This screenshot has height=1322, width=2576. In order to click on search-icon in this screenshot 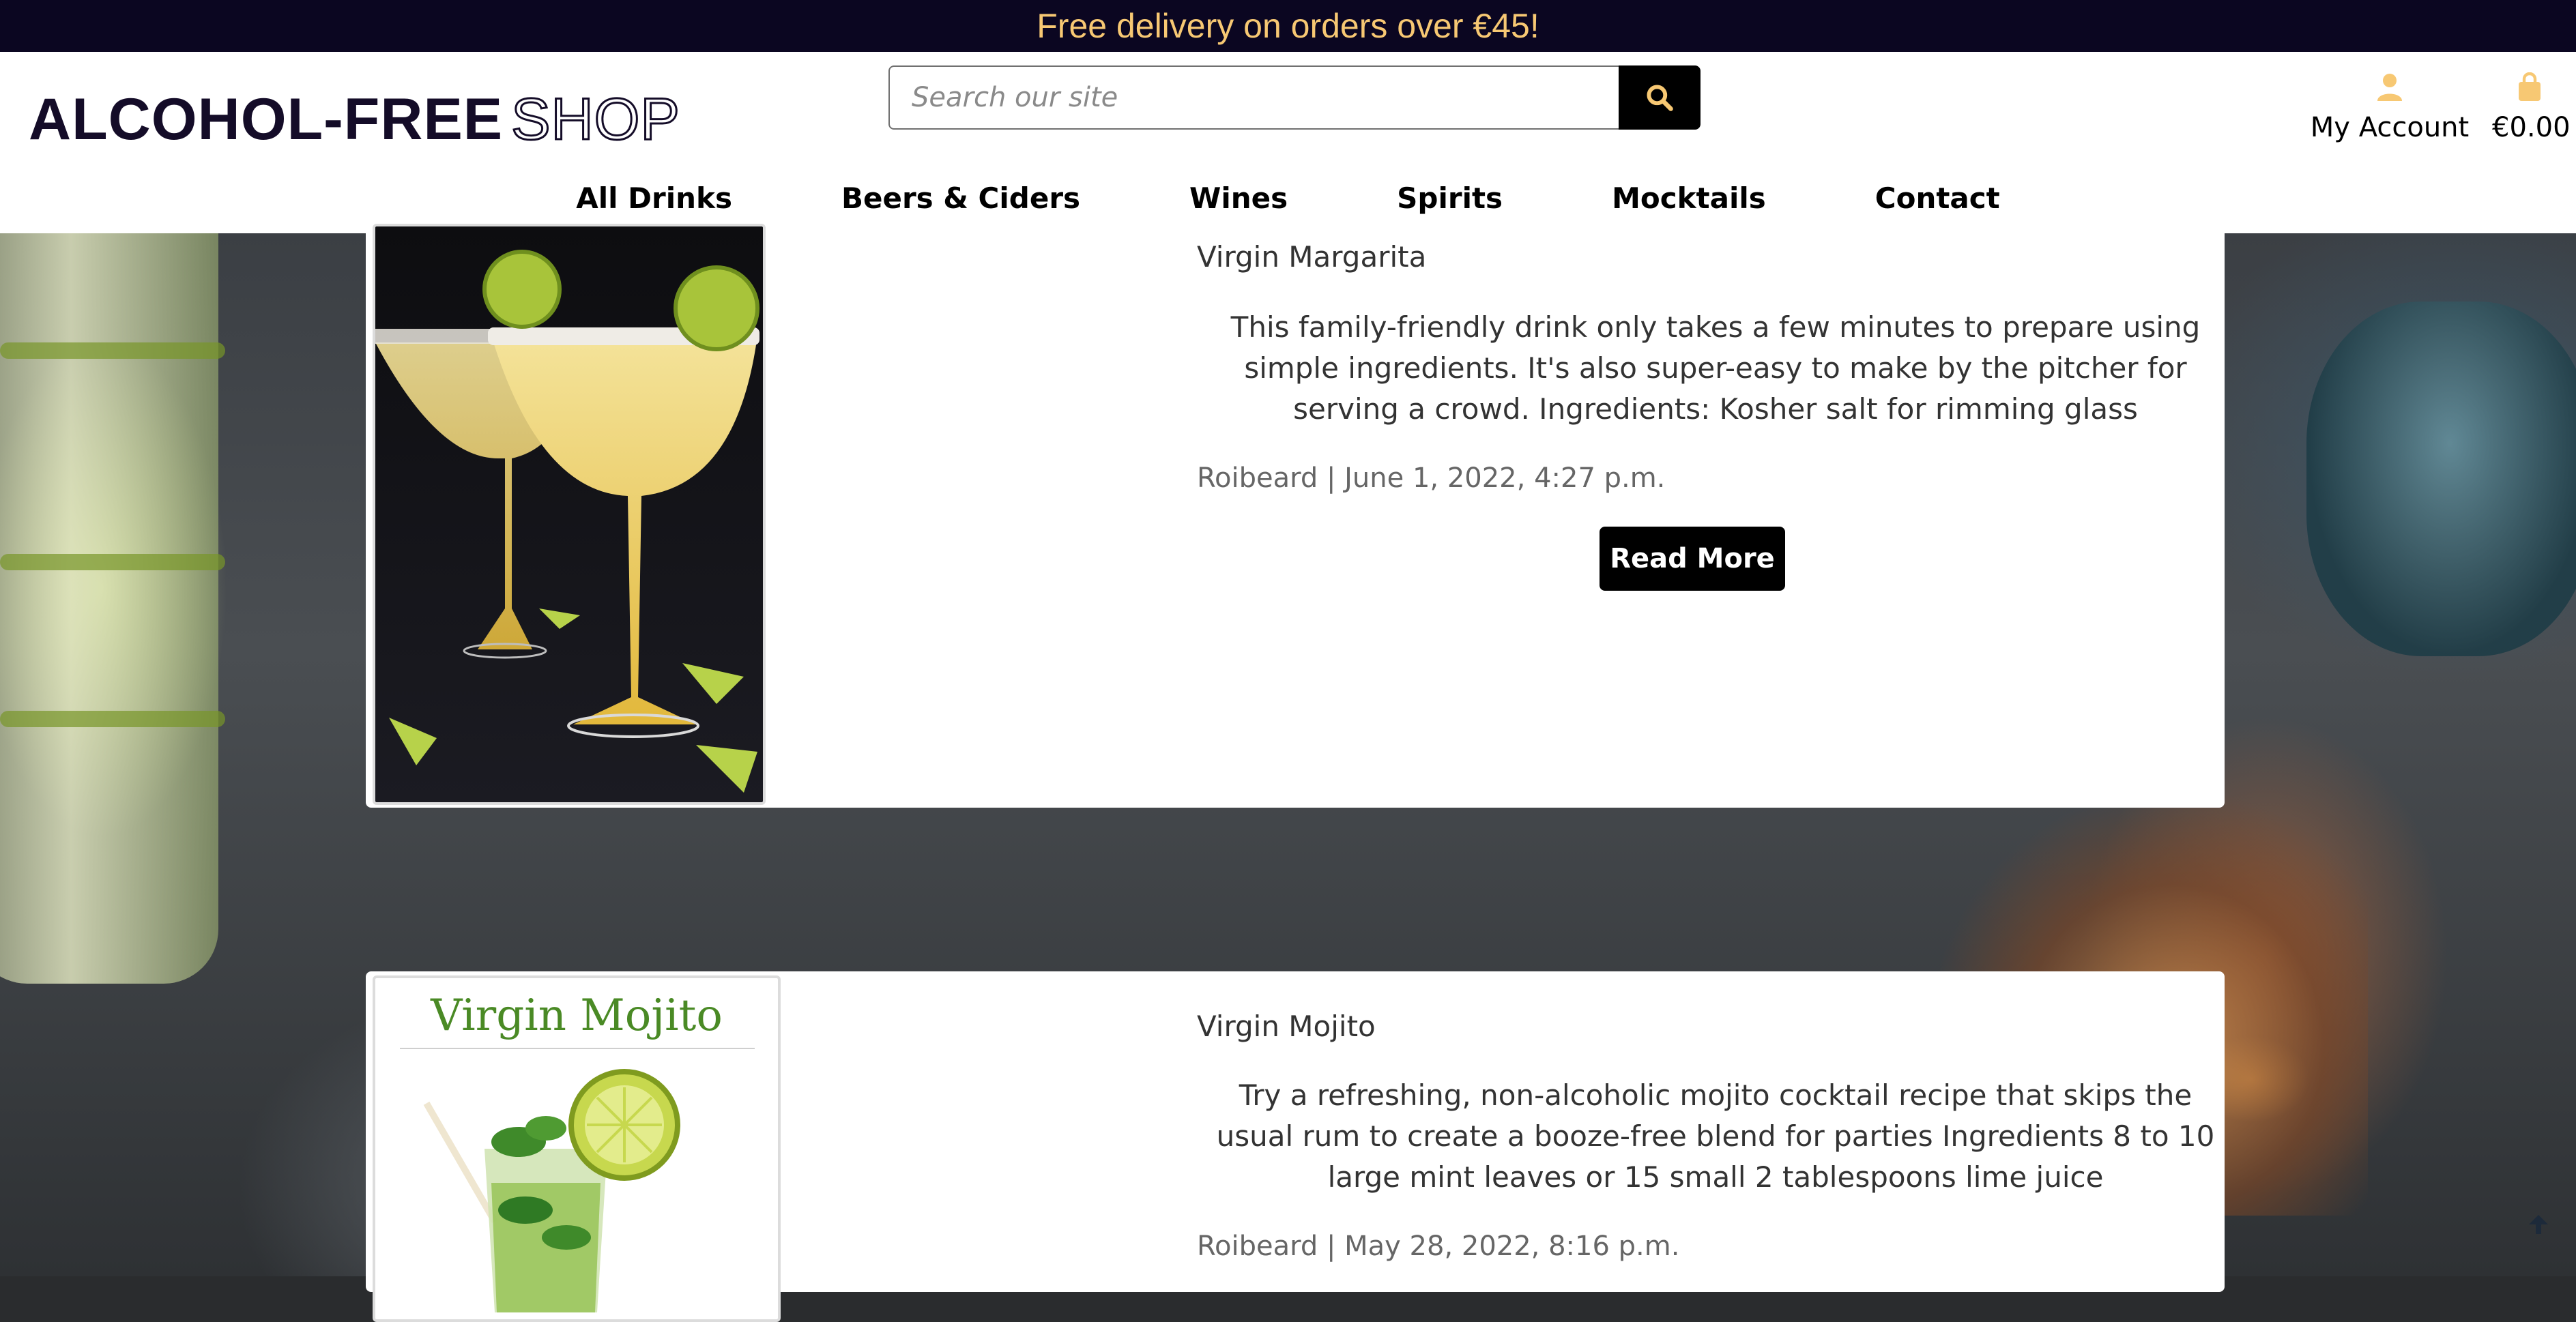, I will do `click(1660, 98)`.